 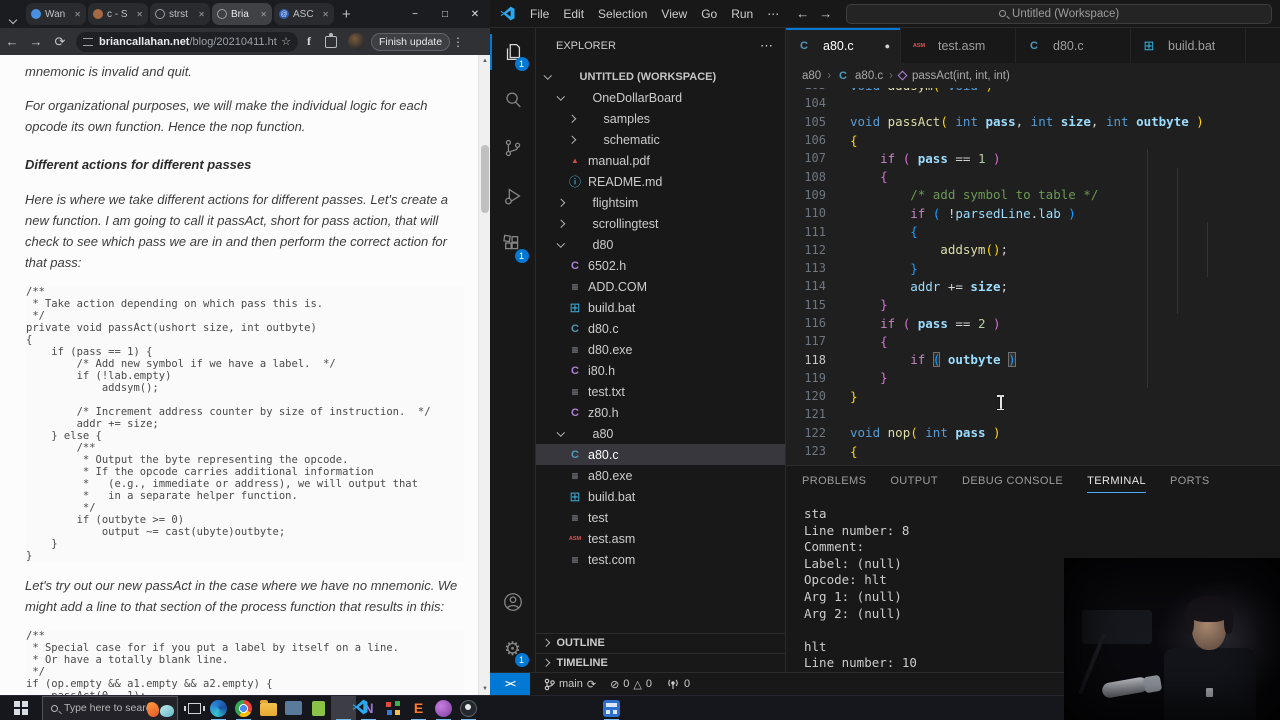 What do you see at coordinates (742, 14) in the screenshot?
I see `menu-item: Run` at bounding box center [742, 14].